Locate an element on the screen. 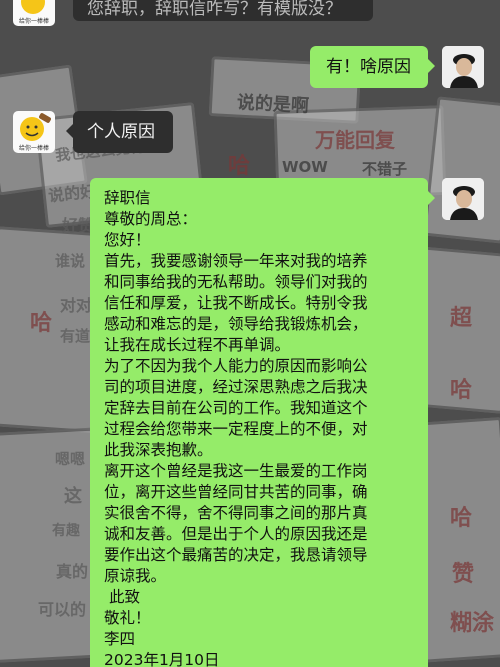  letter-line: 定辞去目前在公司的工作。我知道这个 is located at coordinates (236, 408).